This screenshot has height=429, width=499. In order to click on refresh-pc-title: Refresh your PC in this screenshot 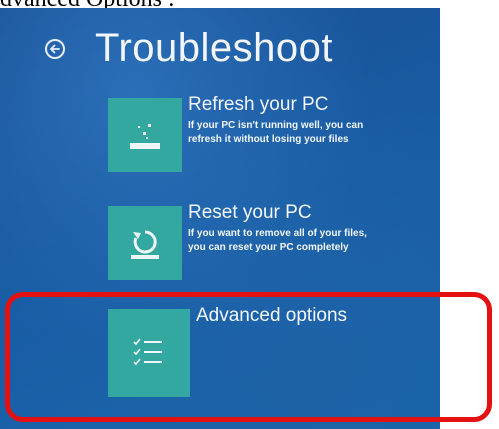, I will do `click(258, 104)`.